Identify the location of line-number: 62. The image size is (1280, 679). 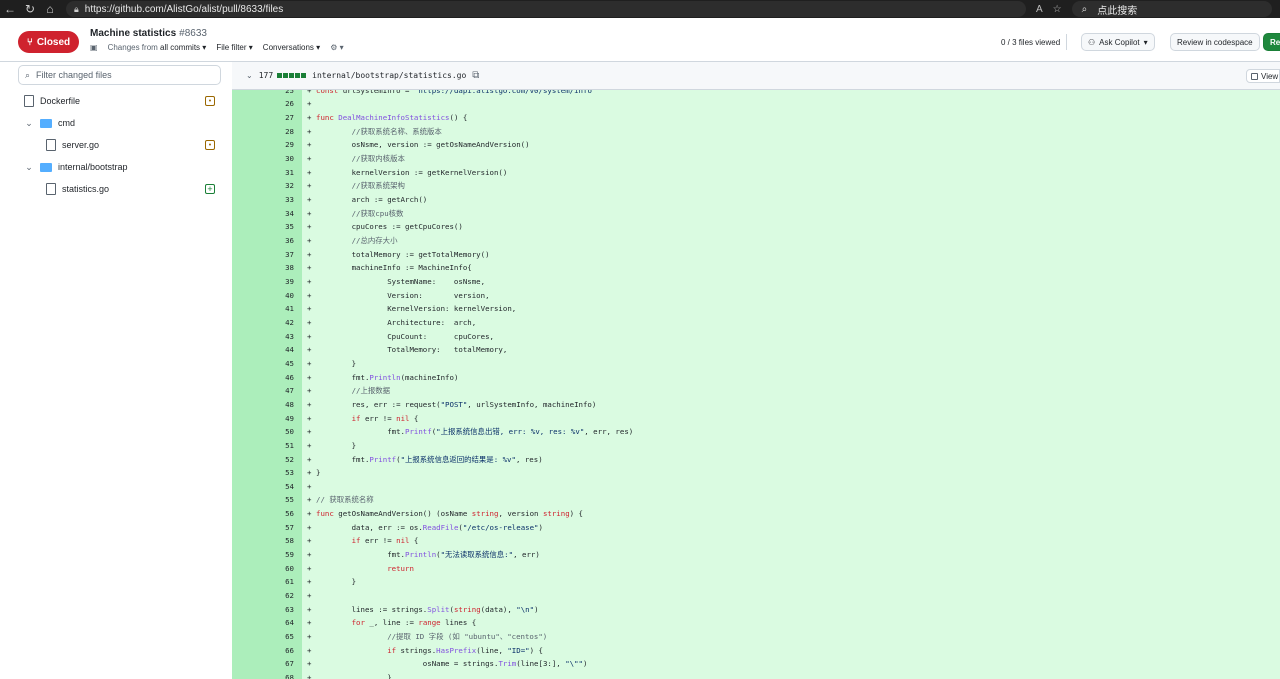
(263, 595).